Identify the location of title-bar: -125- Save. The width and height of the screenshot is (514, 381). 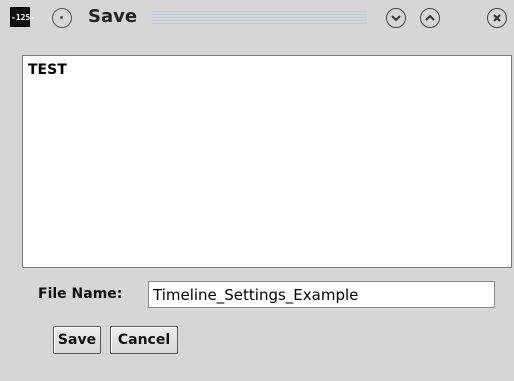
(257, 20).